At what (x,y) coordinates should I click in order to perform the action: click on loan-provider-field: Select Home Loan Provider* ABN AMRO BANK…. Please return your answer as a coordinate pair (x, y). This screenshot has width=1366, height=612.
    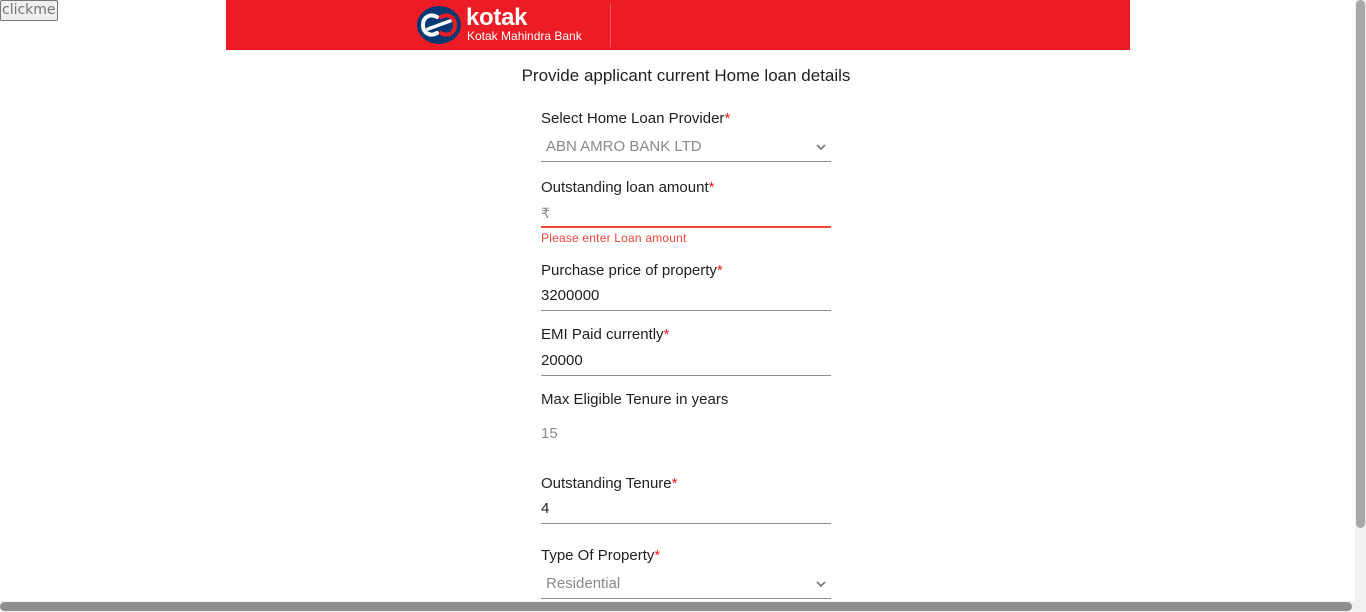
    Looking at the image, I should click on (686, 136).